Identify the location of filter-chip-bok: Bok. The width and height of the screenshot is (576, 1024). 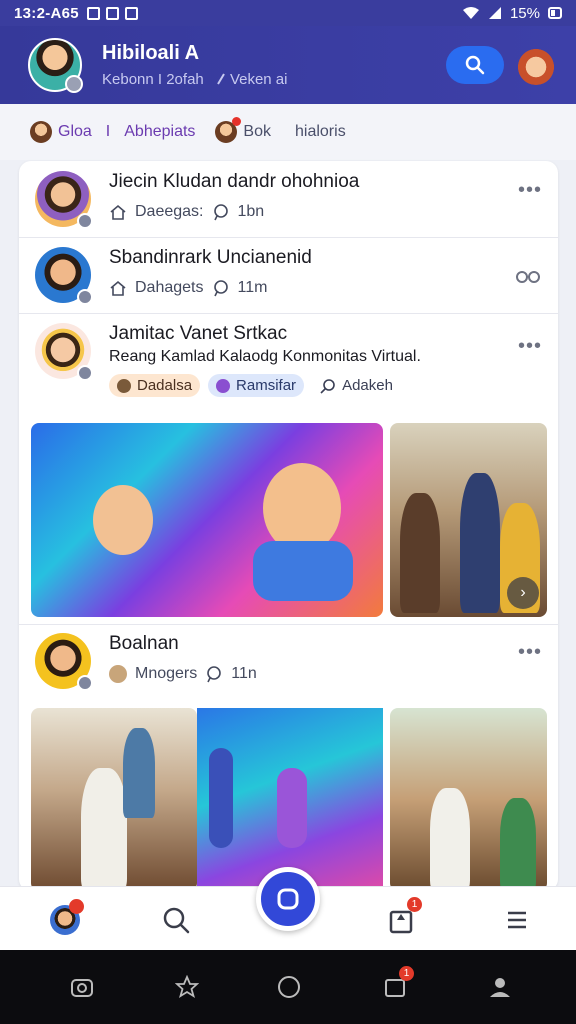
(243, 130).